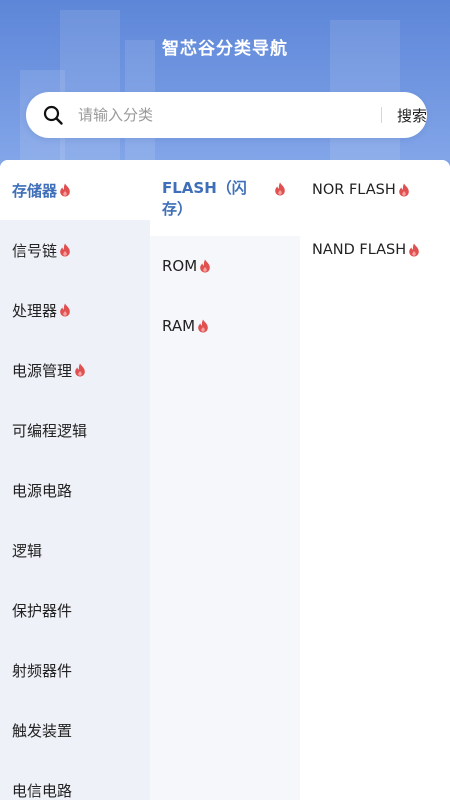 Image resolution: width=450 pixels, height=800 pixels. Describe the element at coordinates (223, 115) in the screenshot. I see `search-input` at that location.